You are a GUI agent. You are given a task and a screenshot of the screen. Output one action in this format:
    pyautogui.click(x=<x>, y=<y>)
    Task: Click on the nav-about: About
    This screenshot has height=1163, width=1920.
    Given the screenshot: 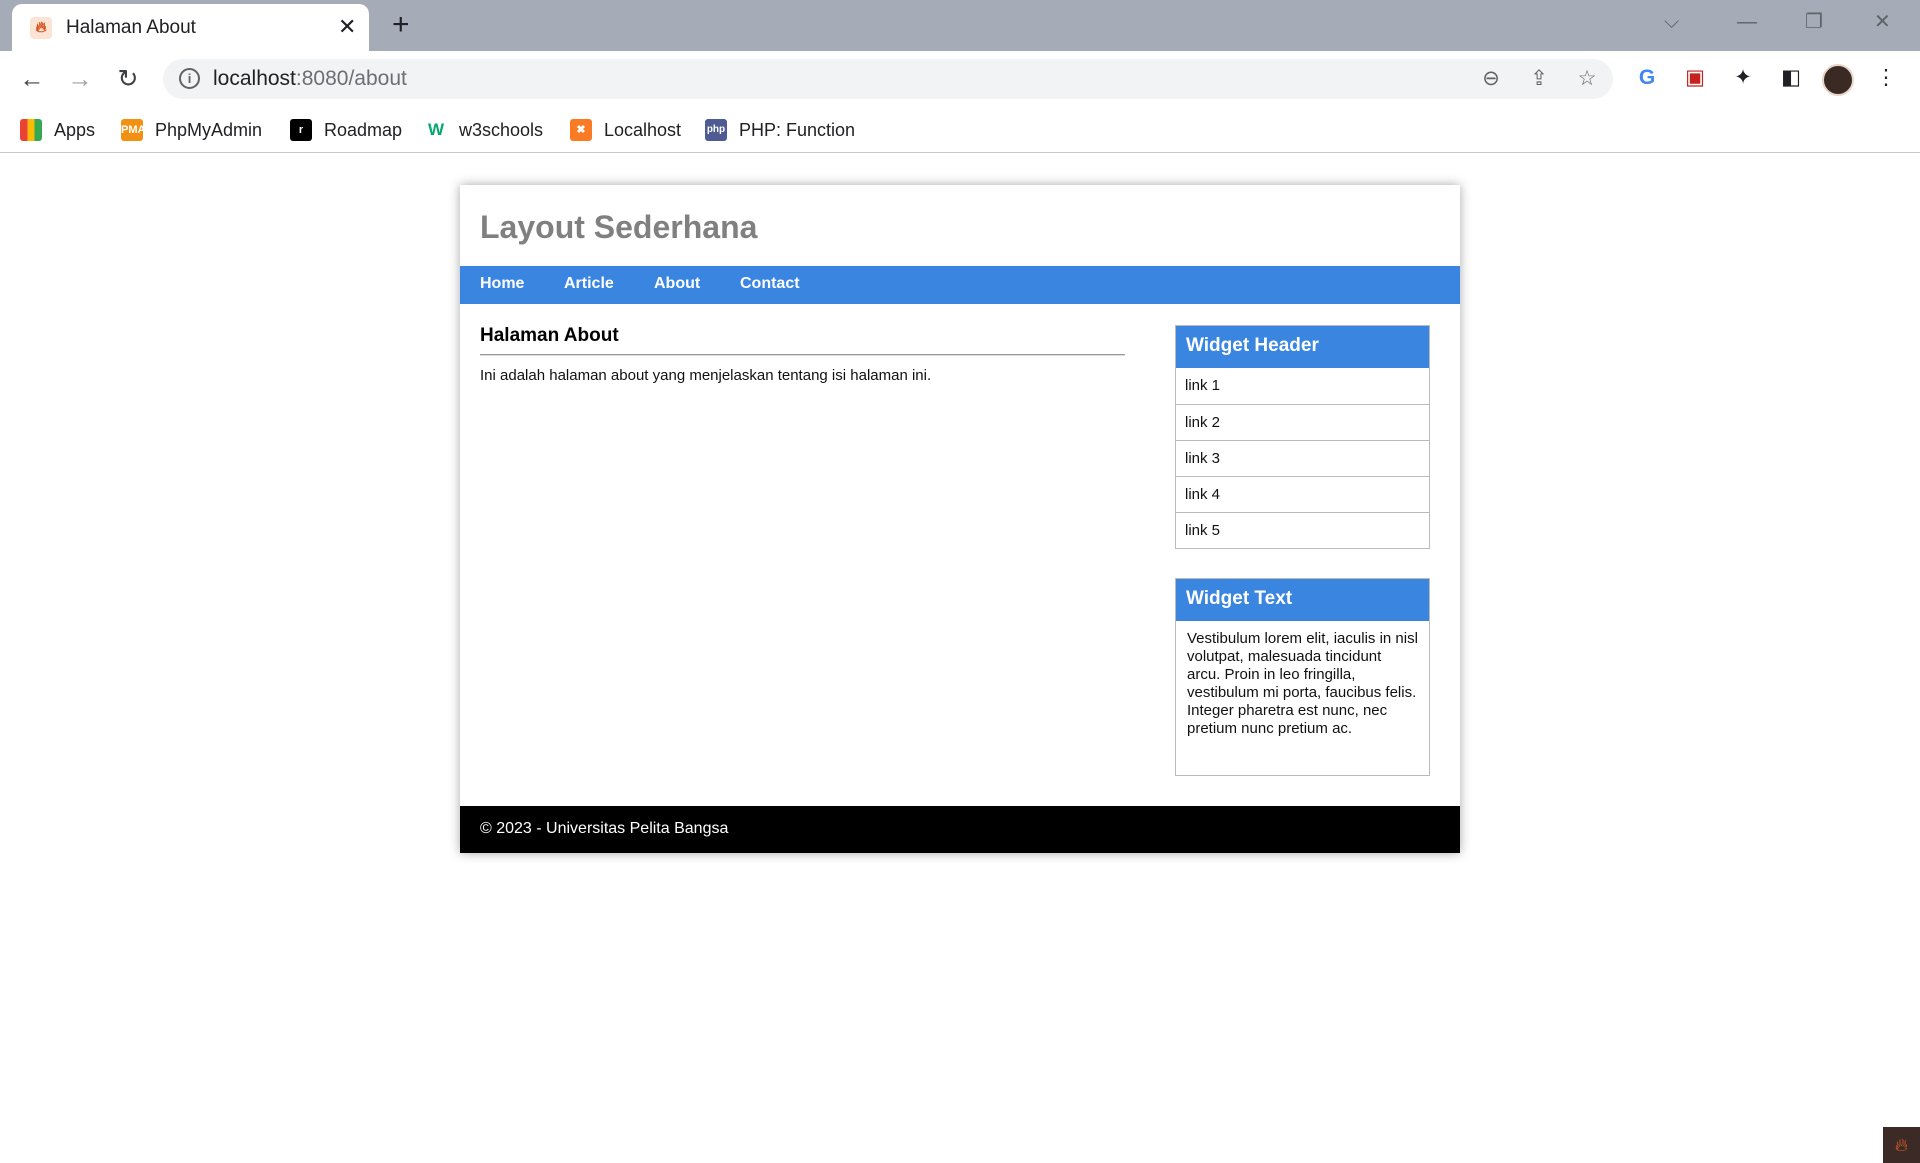 What is the action you would take?
    pyautogui.click(x=677, y=284)
    